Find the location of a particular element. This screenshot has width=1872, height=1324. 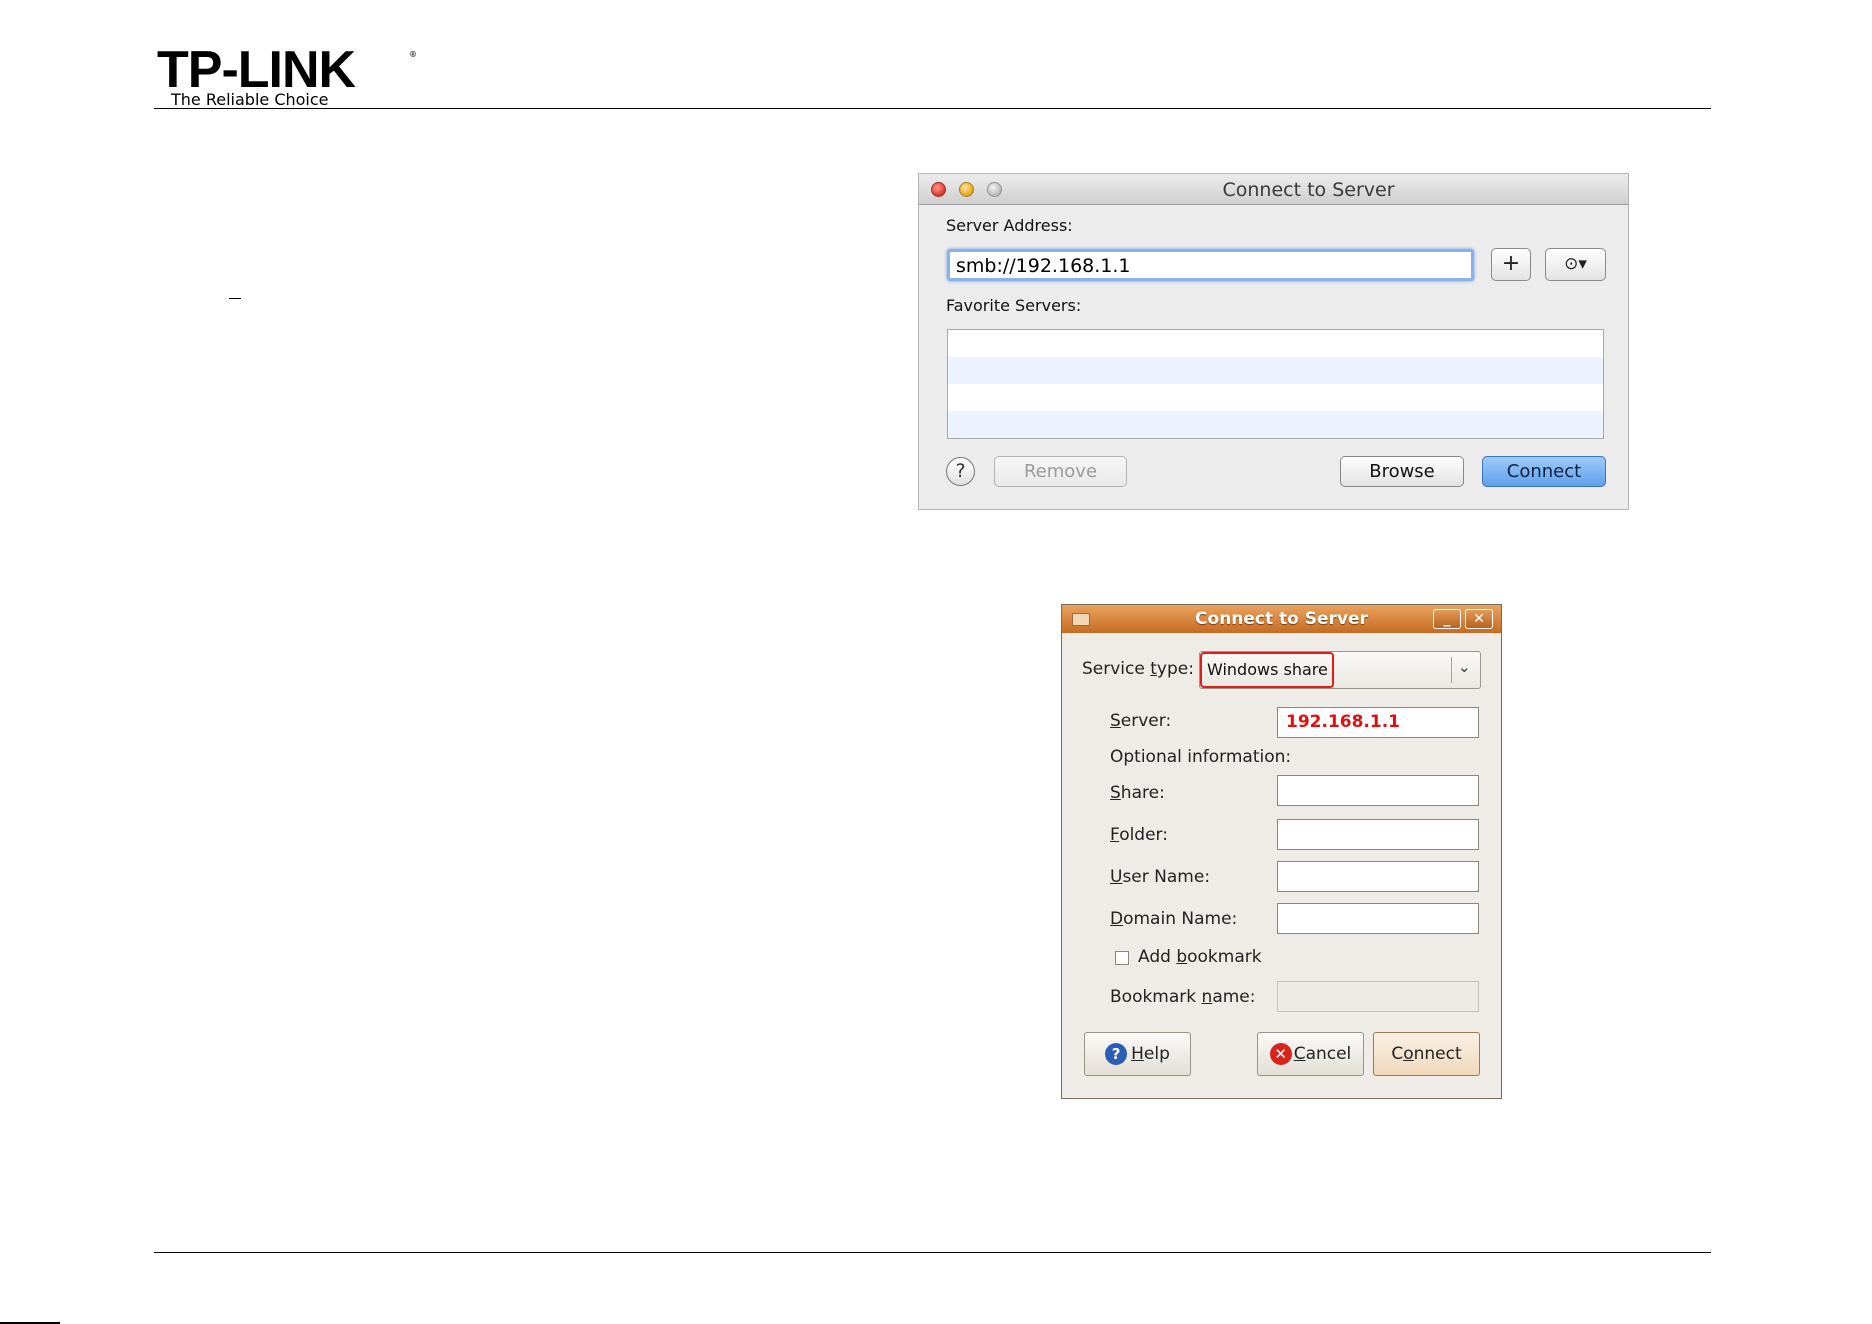

ubuntu-titlebar: Connect to Server _ ✕ is located at coordinates (1281, 619).